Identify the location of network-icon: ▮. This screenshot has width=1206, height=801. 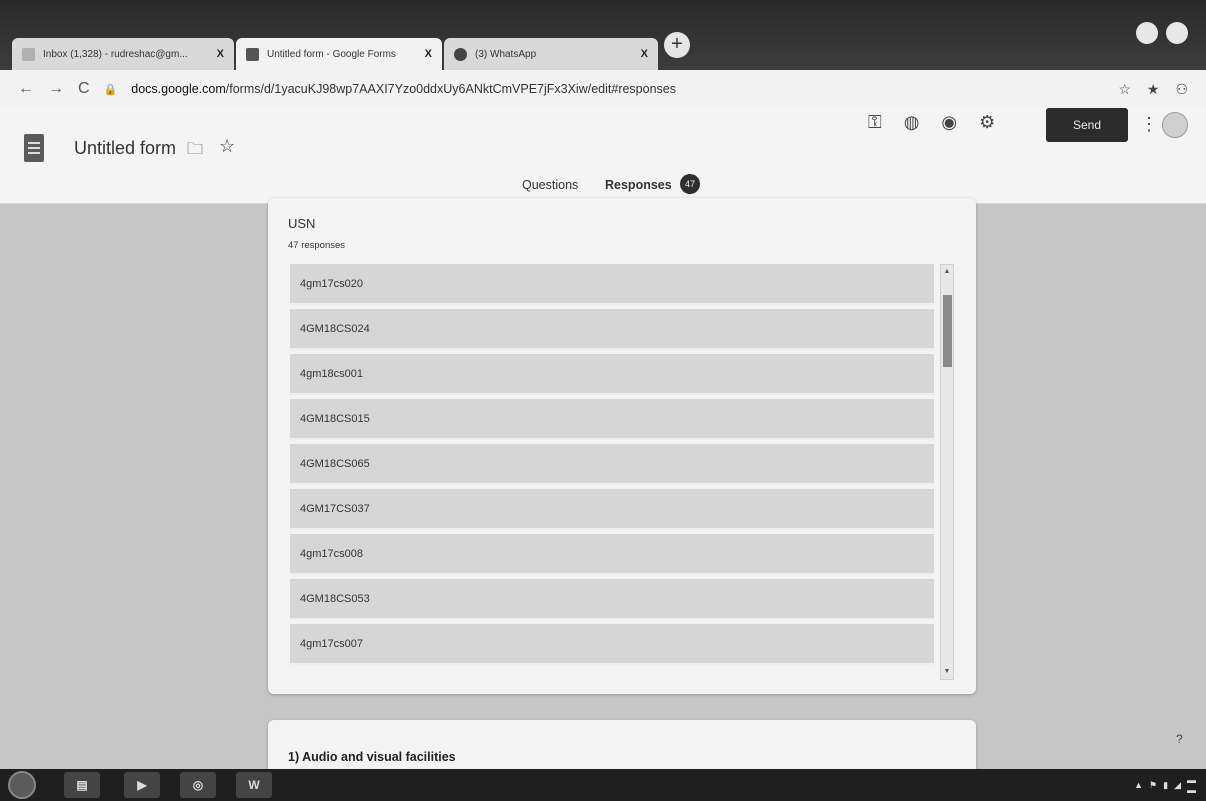
(1165, 785).